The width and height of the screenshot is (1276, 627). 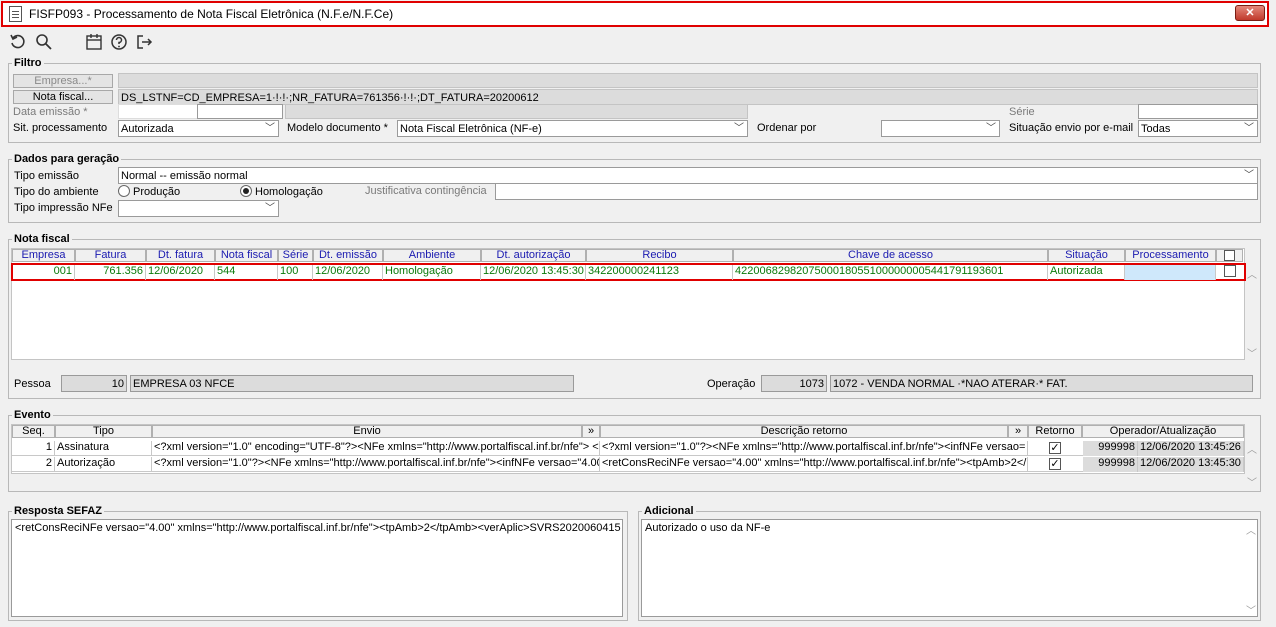 What do you see at coordinates (295, 255) in the screenshot?
I see `col-serie: Série` at bounding box center [295, 255].